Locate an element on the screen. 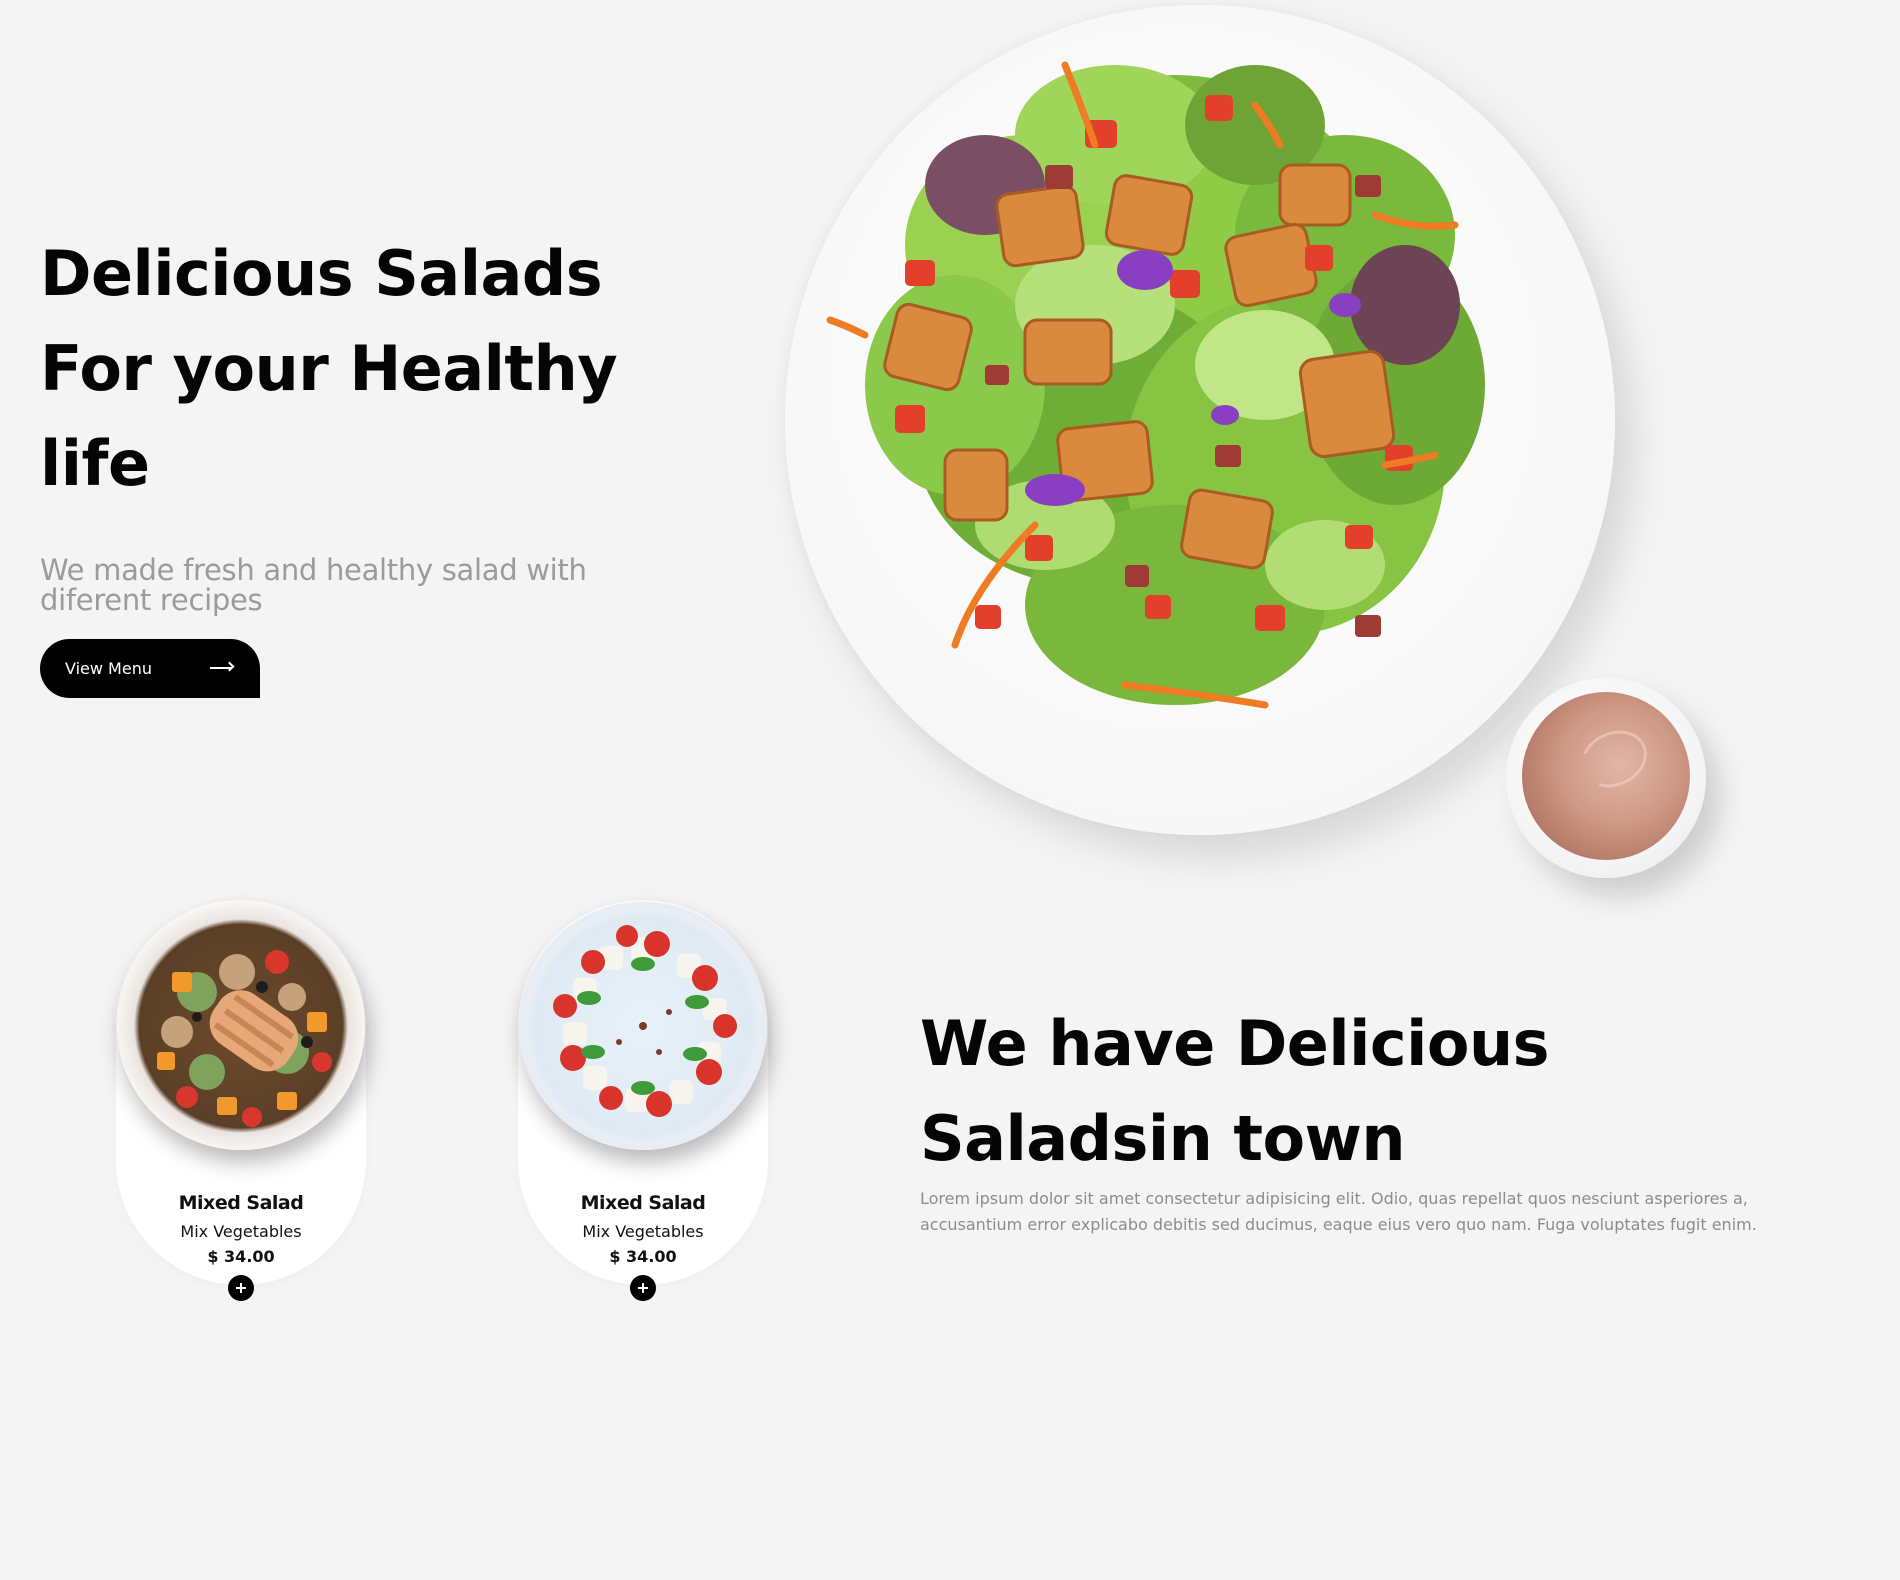  about-title-line: Saladsin town is located at coordinates (1163, 1138).